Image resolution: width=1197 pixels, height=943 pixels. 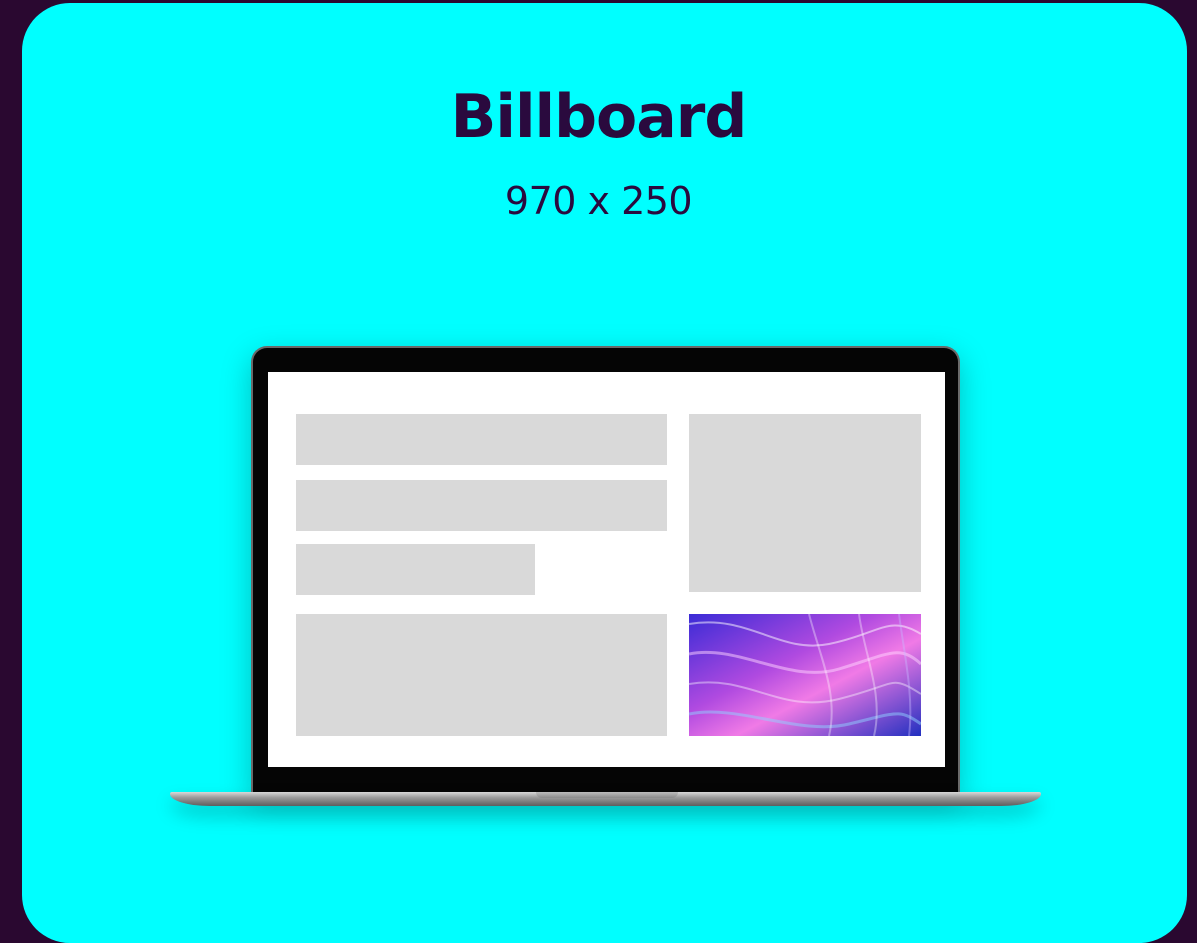 What do you see at coordinates (599, 117) in the screenshot?
I see `ad-format-title: Billboard` at bounding box center [599, 117].